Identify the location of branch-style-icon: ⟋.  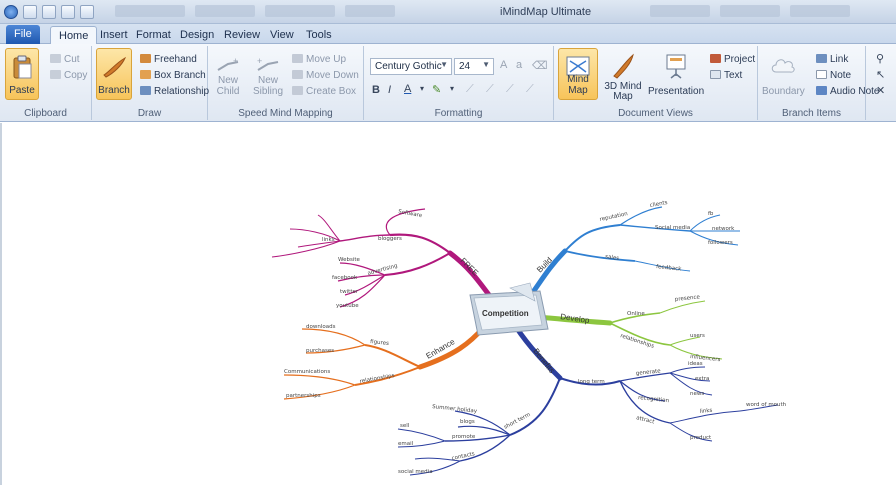
(470, 89).